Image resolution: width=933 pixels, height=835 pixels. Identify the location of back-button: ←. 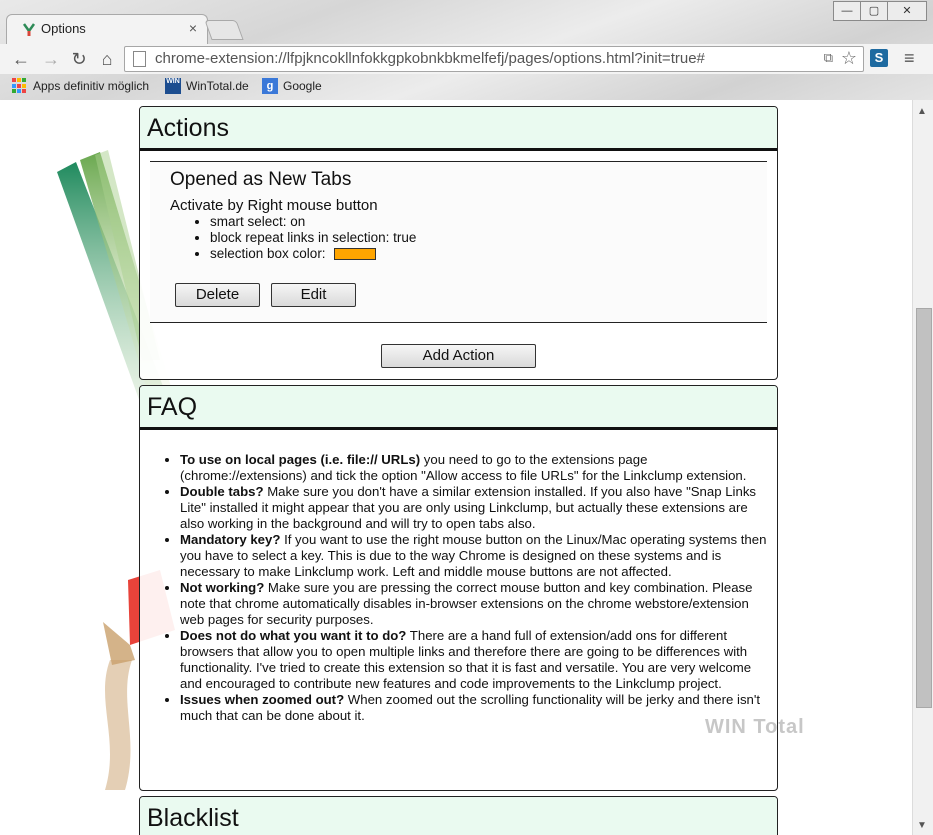
(21, 59).